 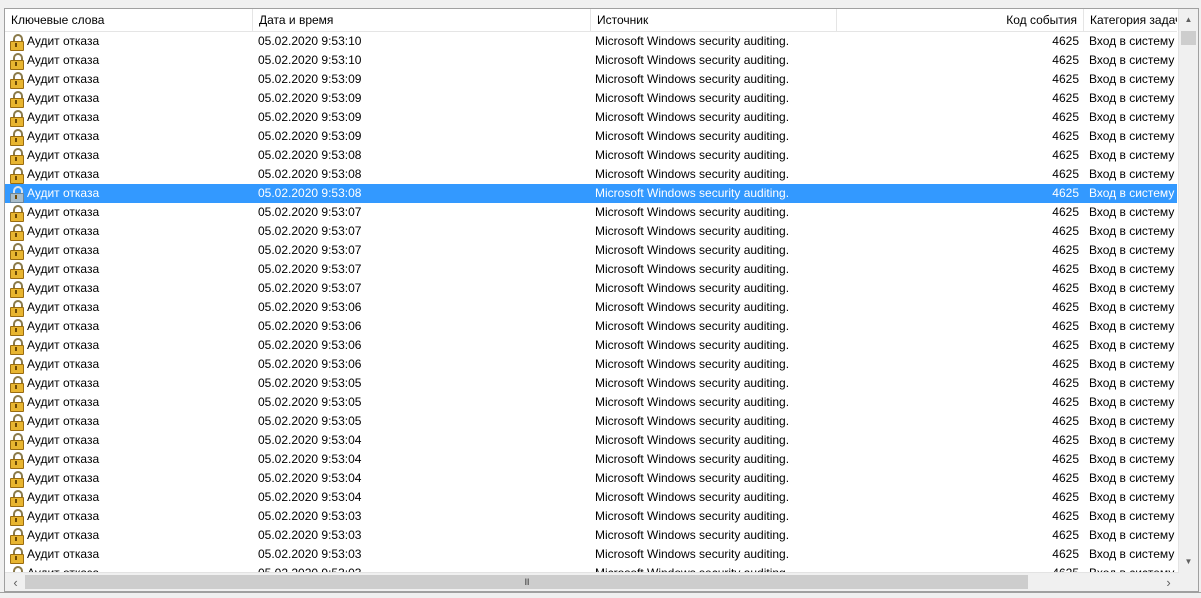 What do you see at coordinates (129, 20) in the screenshot?
I see `column-header-keywords: Ключевые слова` at bounding box center [129, 20].